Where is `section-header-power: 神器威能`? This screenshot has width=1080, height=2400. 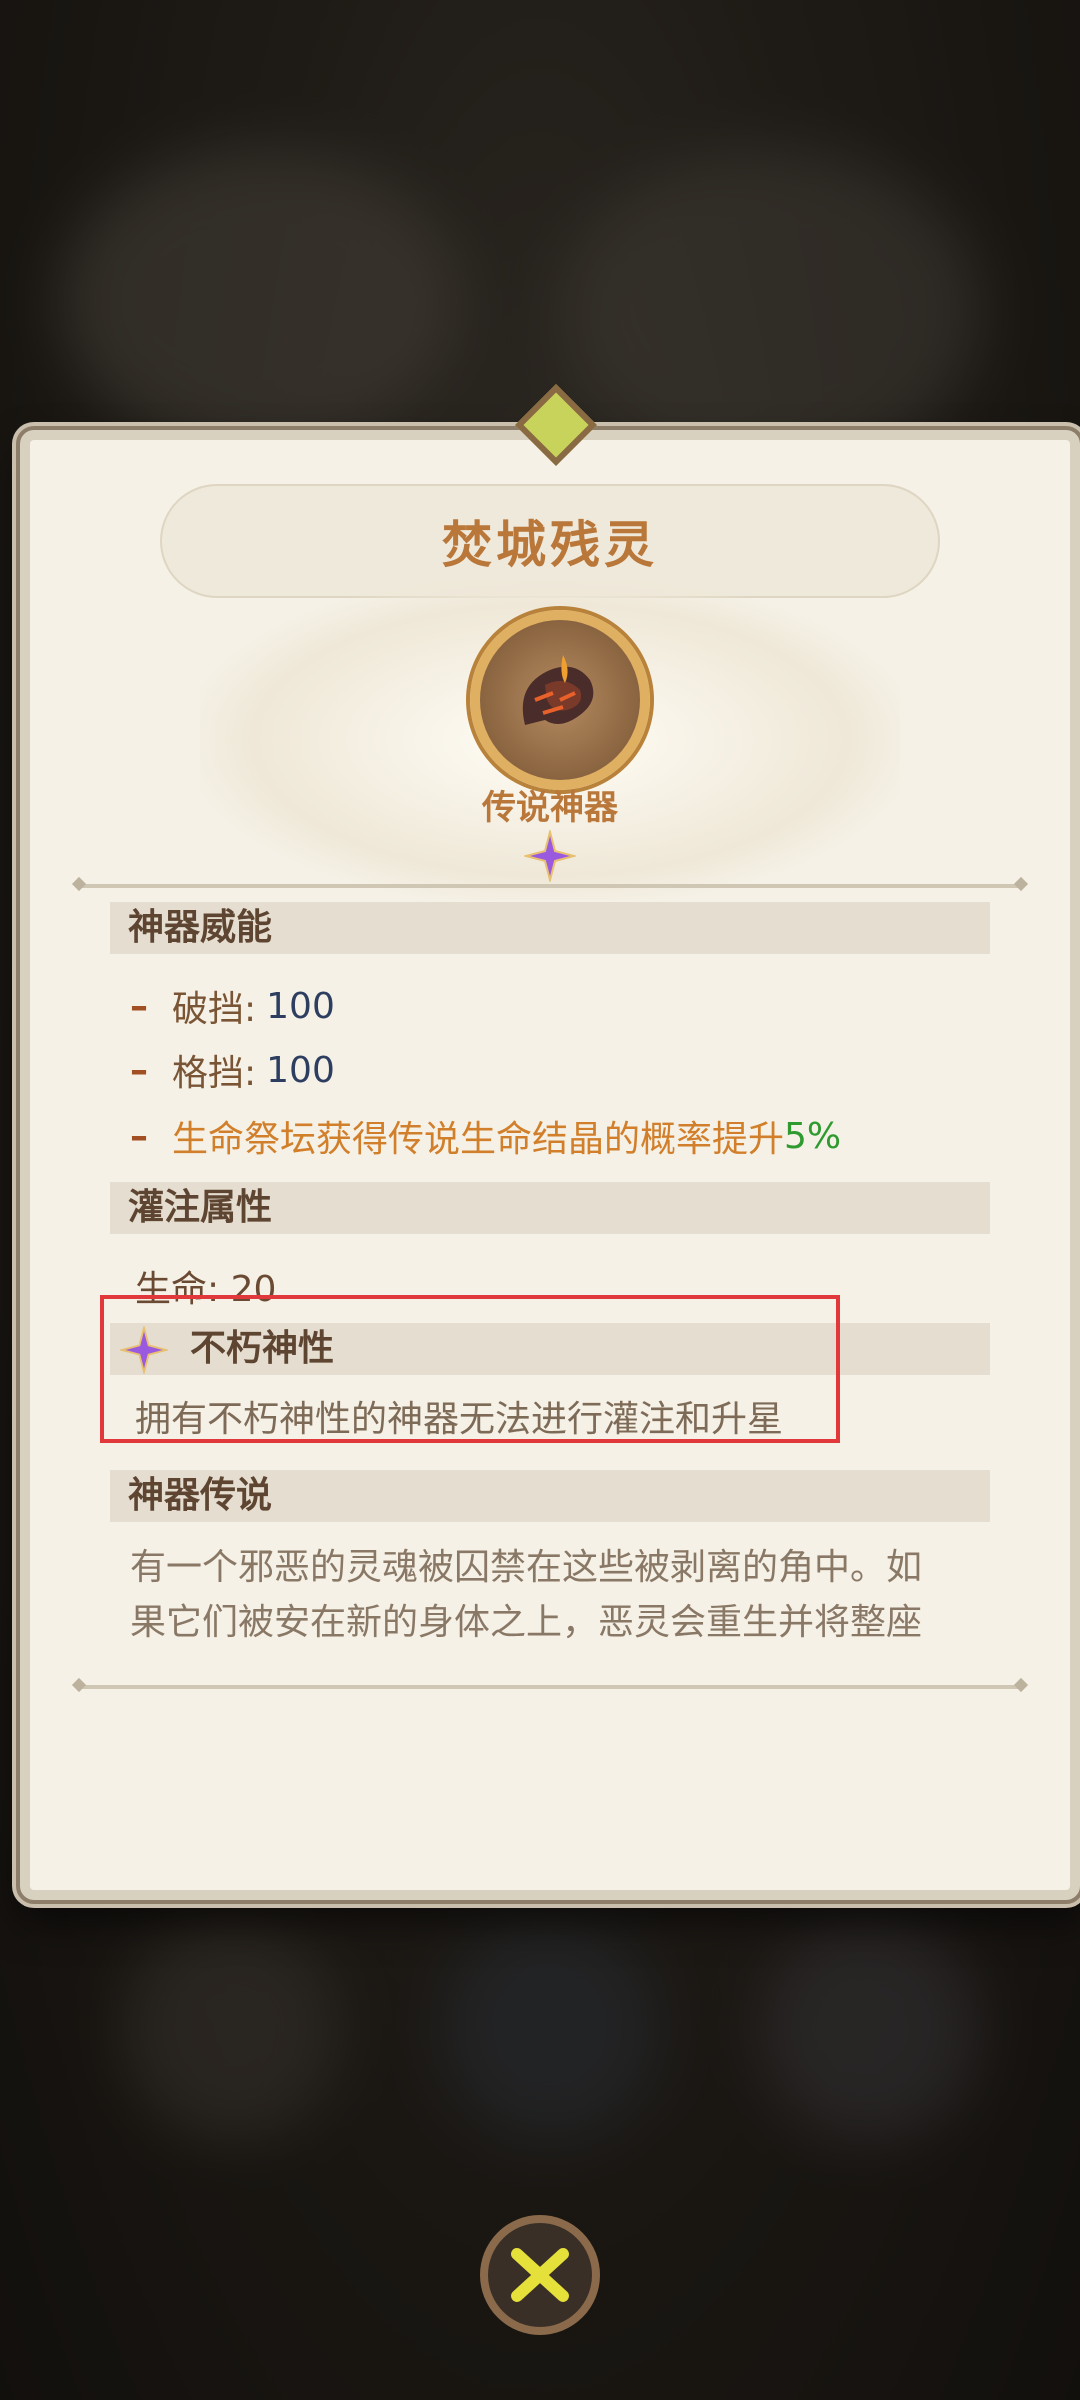 section-header-power: 神器威能 is located at coordinates (550, 928).